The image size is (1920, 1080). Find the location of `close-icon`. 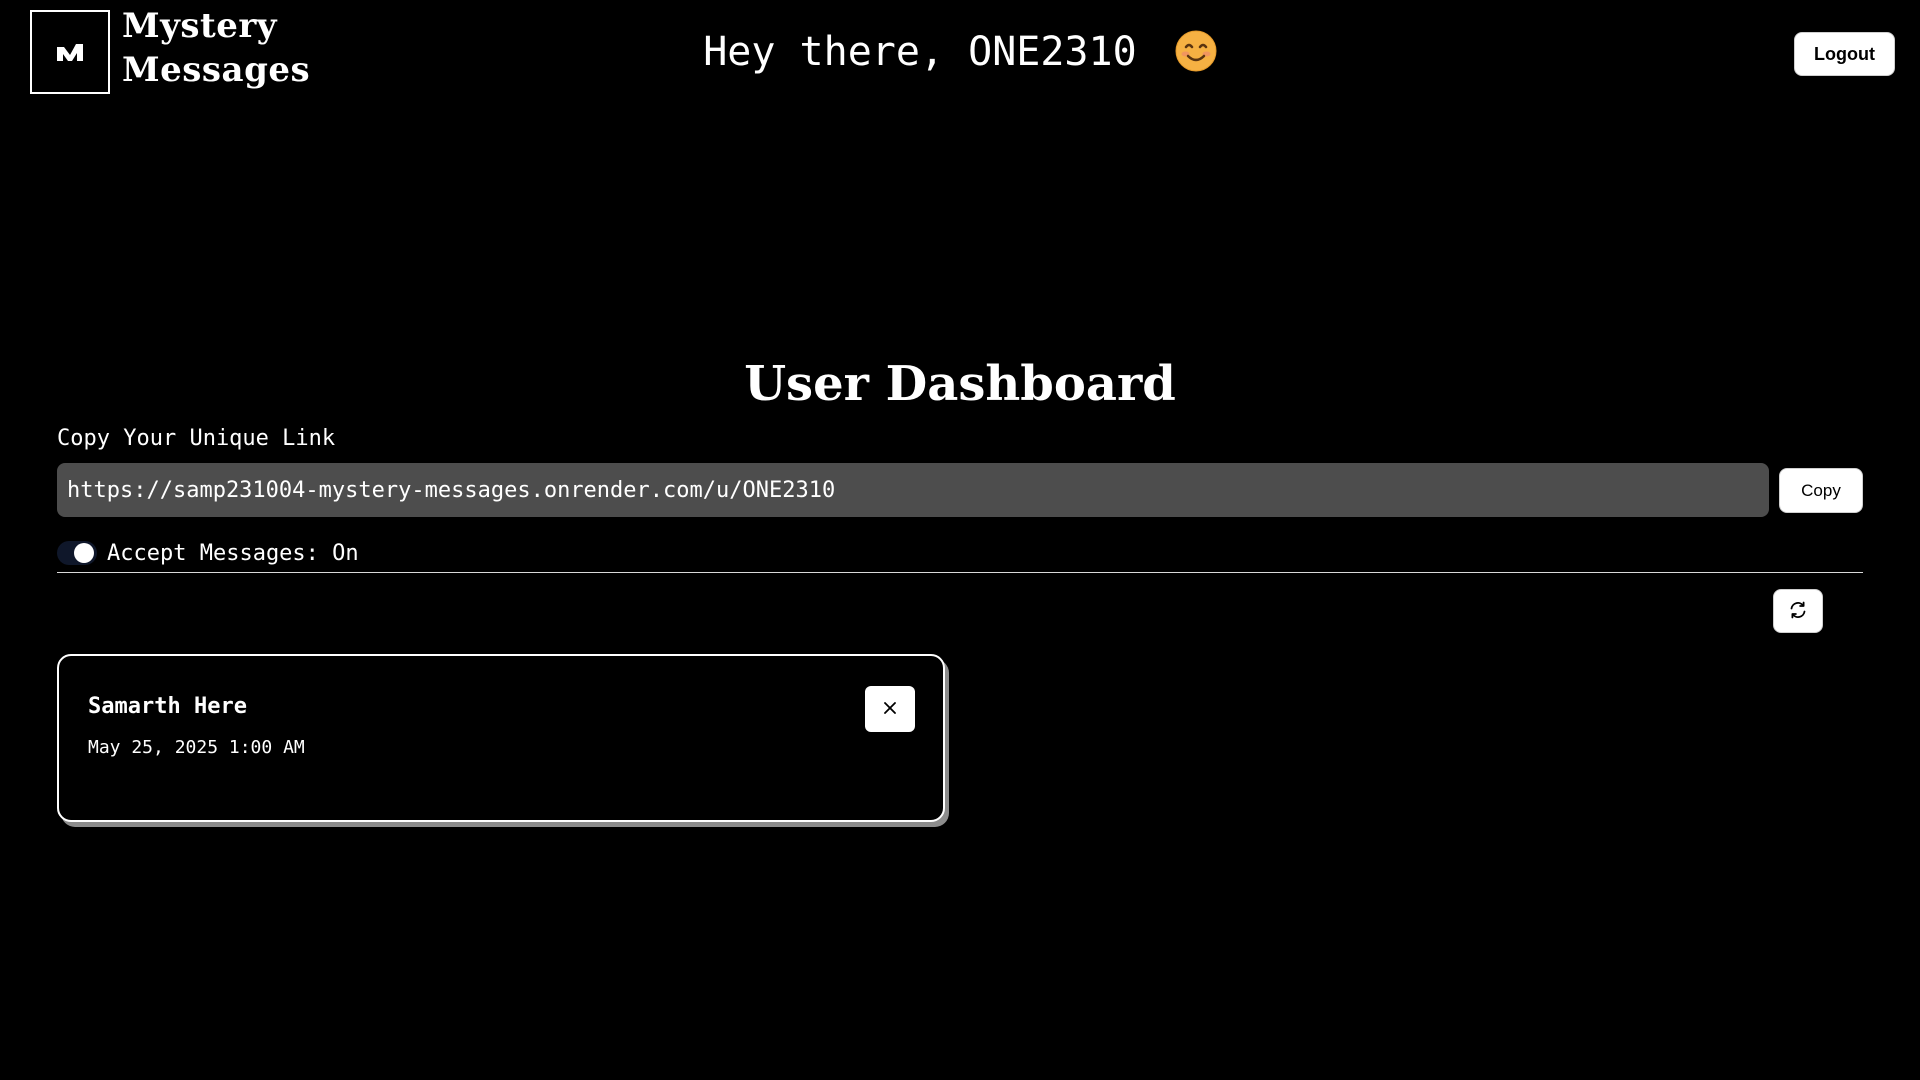

close-icon is located at coordinates (890, 709).